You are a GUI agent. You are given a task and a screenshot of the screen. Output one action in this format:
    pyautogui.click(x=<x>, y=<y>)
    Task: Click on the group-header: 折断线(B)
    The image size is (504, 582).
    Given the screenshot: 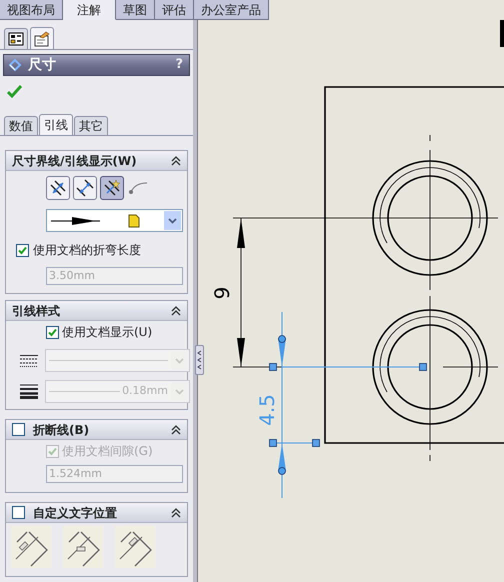 What is the action you would take?
    pyautogui.click(x=96, y=430)
    